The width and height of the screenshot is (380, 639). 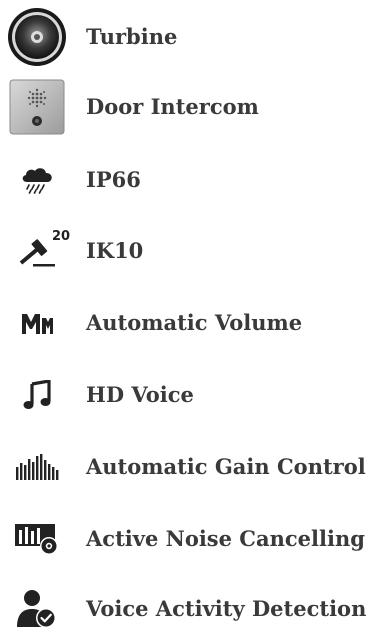 What do you see at coordinates (132, 36) in the screenshot?
I see `feature-label: Turbine` at bounding box center [132, 36].